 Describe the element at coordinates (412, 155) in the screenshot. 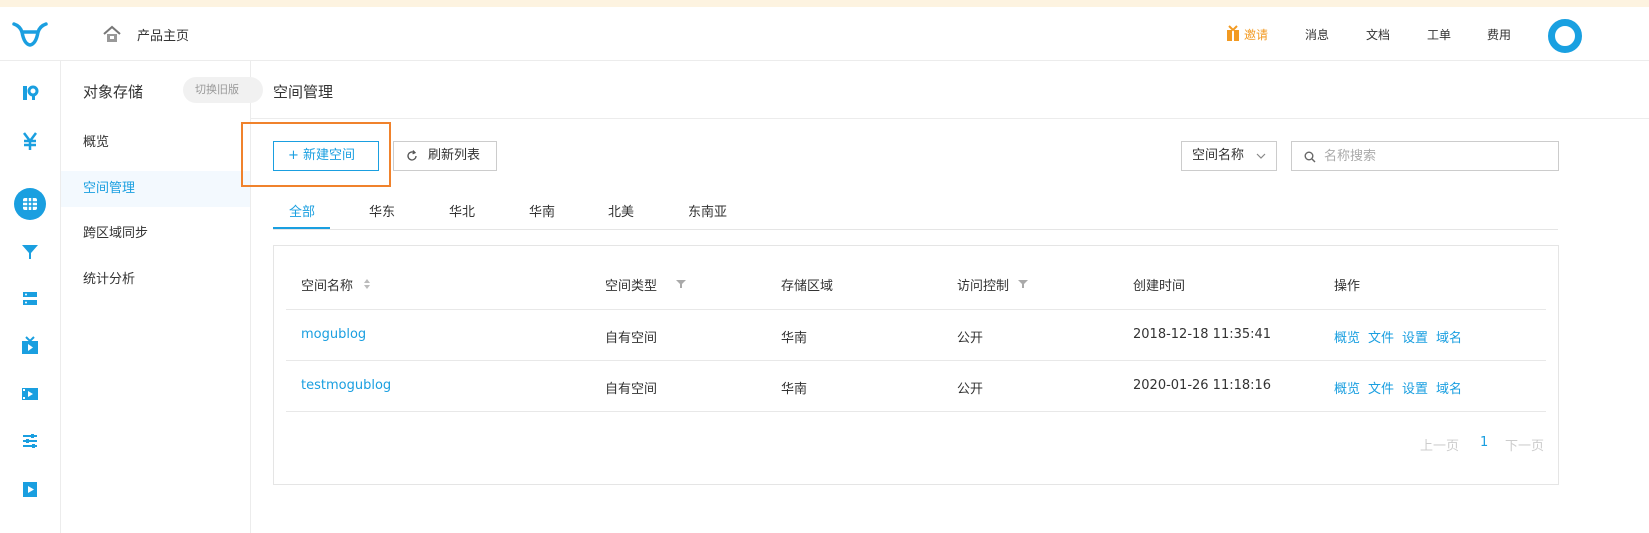

I see `refresh-icon` at that location.